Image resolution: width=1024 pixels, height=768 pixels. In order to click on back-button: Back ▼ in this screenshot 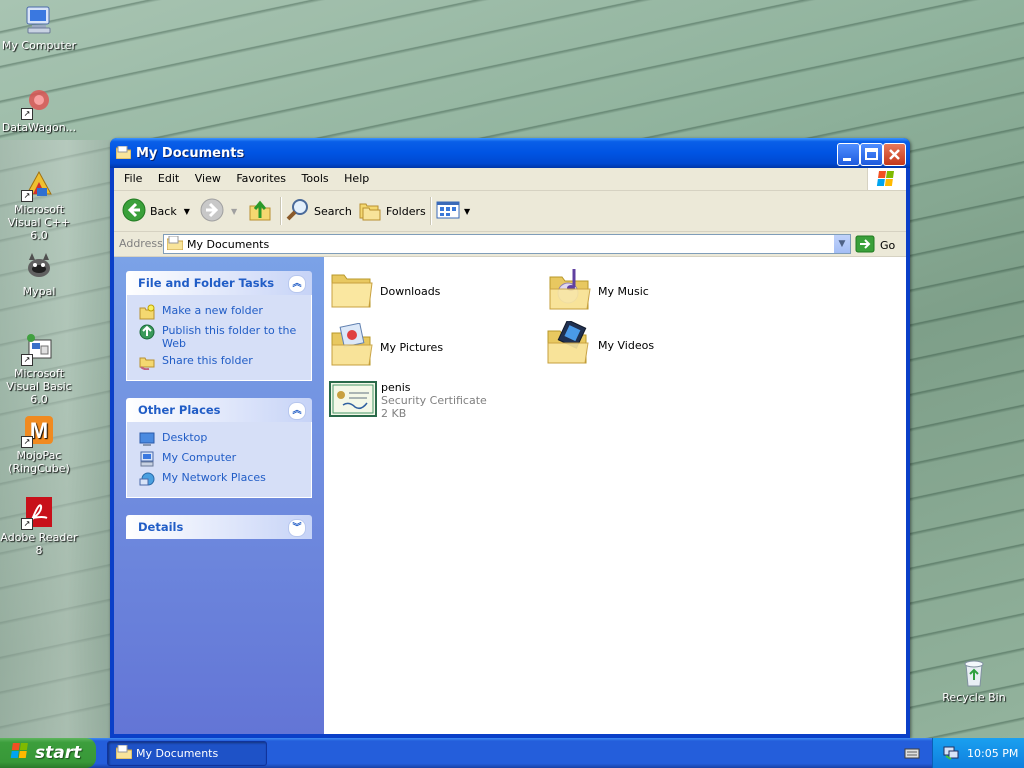, I will do `click(156, 211)`.